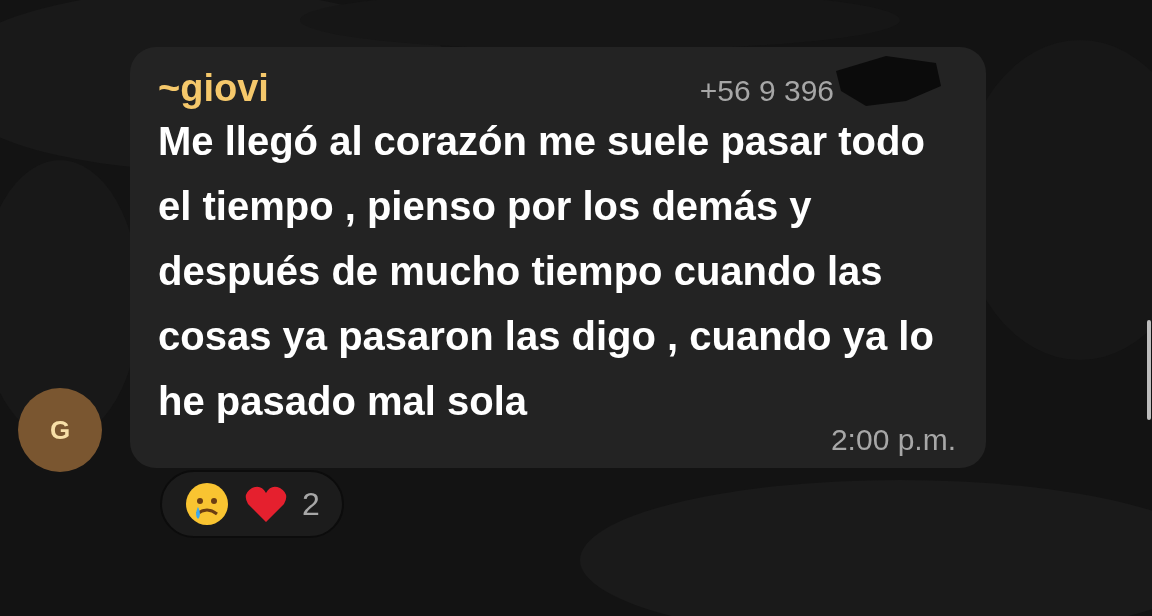 Image resolution: width=1152 pixels, height=616 pixels. I want to click on reaction-count: 2, so click(311, 504).